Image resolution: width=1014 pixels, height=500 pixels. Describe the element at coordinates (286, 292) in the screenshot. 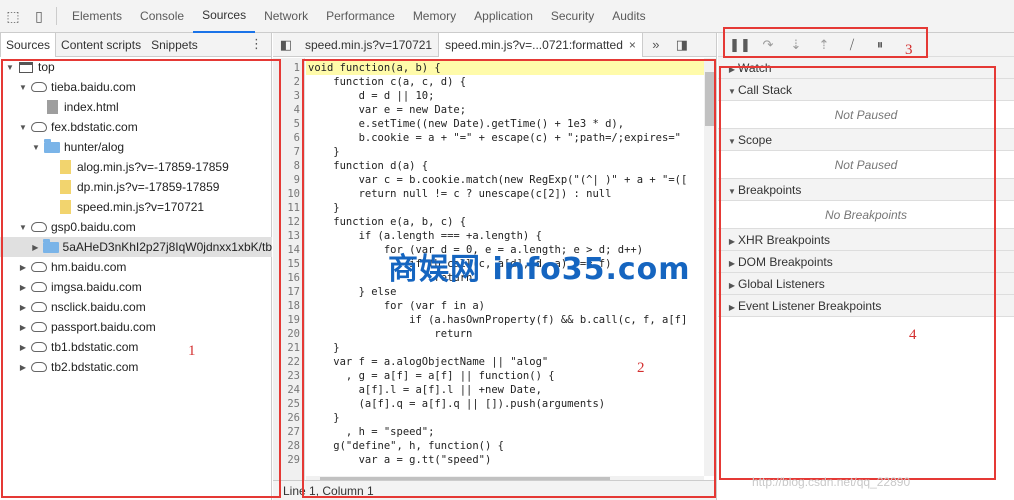

I see `line-number: 17` at that location.